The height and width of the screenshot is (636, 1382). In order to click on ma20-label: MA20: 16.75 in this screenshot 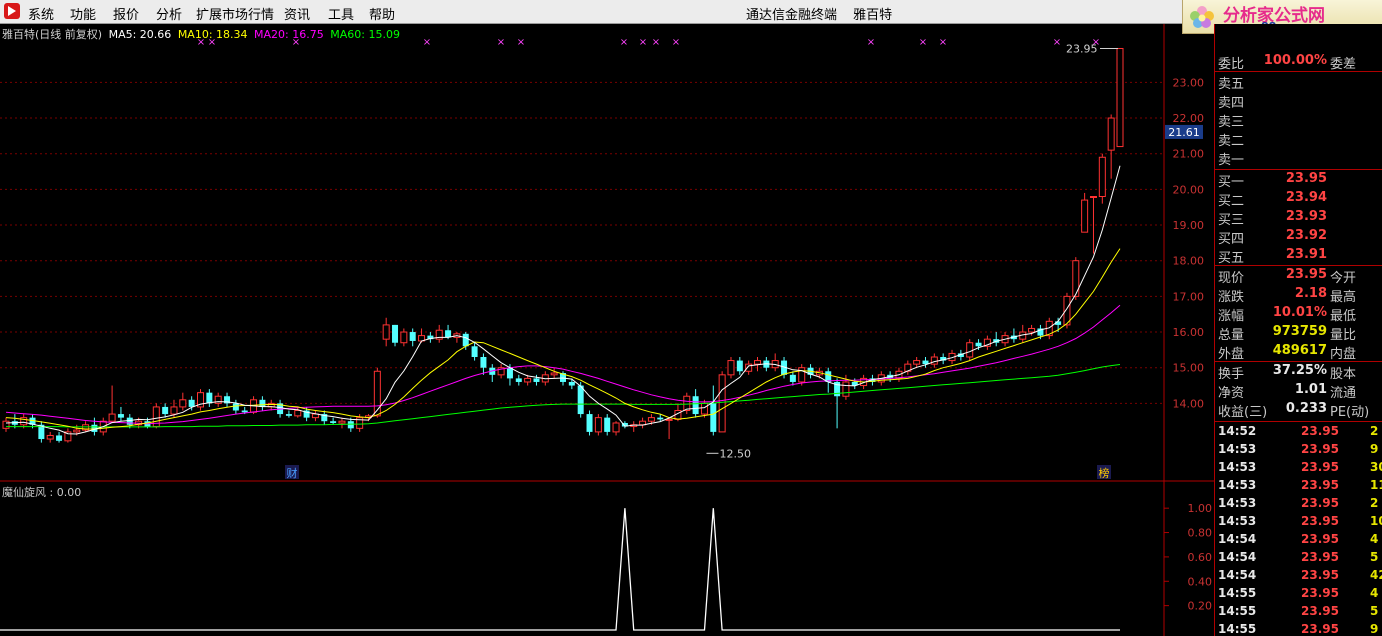, I will do `click(289, 34)`.